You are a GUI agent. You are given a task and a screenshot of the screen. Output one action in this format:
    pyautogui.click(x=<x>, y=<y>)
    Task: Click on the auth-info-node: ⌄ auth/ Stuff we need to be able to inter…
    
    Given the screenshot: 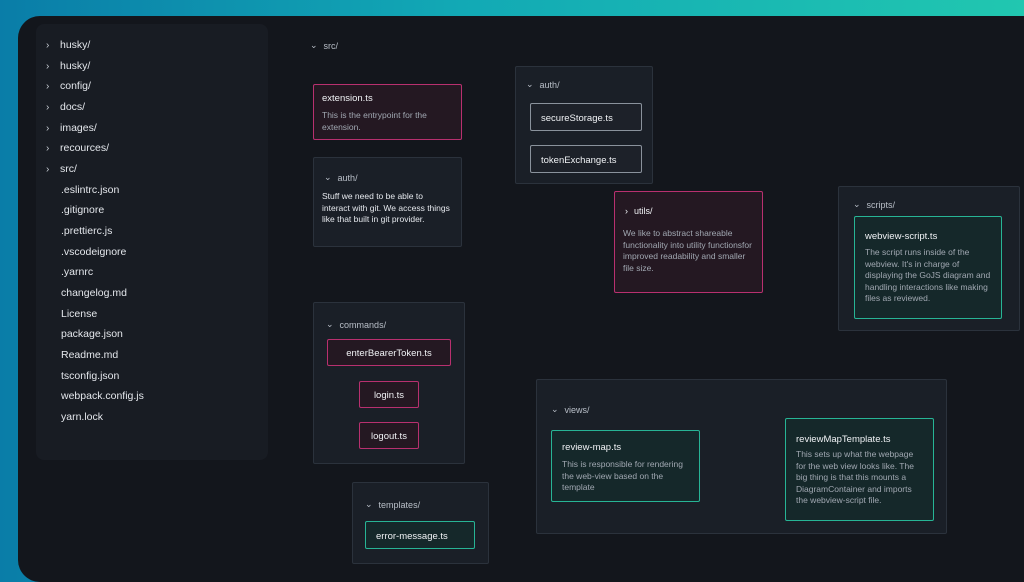 What is the action you would take?
    pyautogui.click(x=387, y=202)
    